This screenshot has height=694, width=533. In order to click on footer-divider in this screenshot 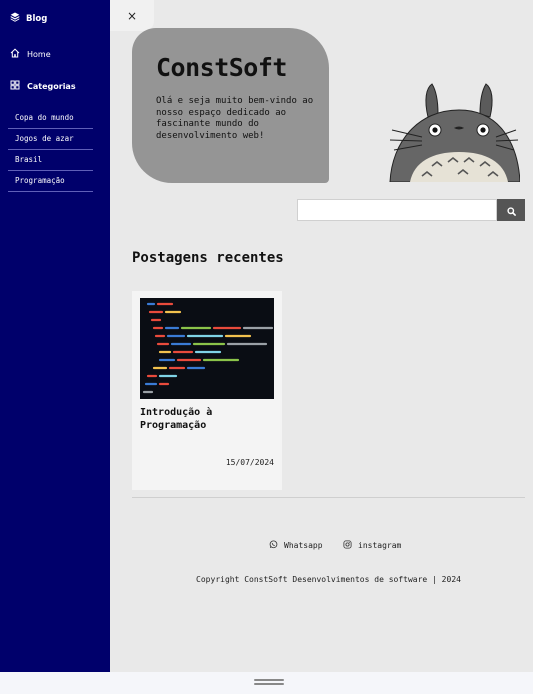, I will do `click(328, 497)`.